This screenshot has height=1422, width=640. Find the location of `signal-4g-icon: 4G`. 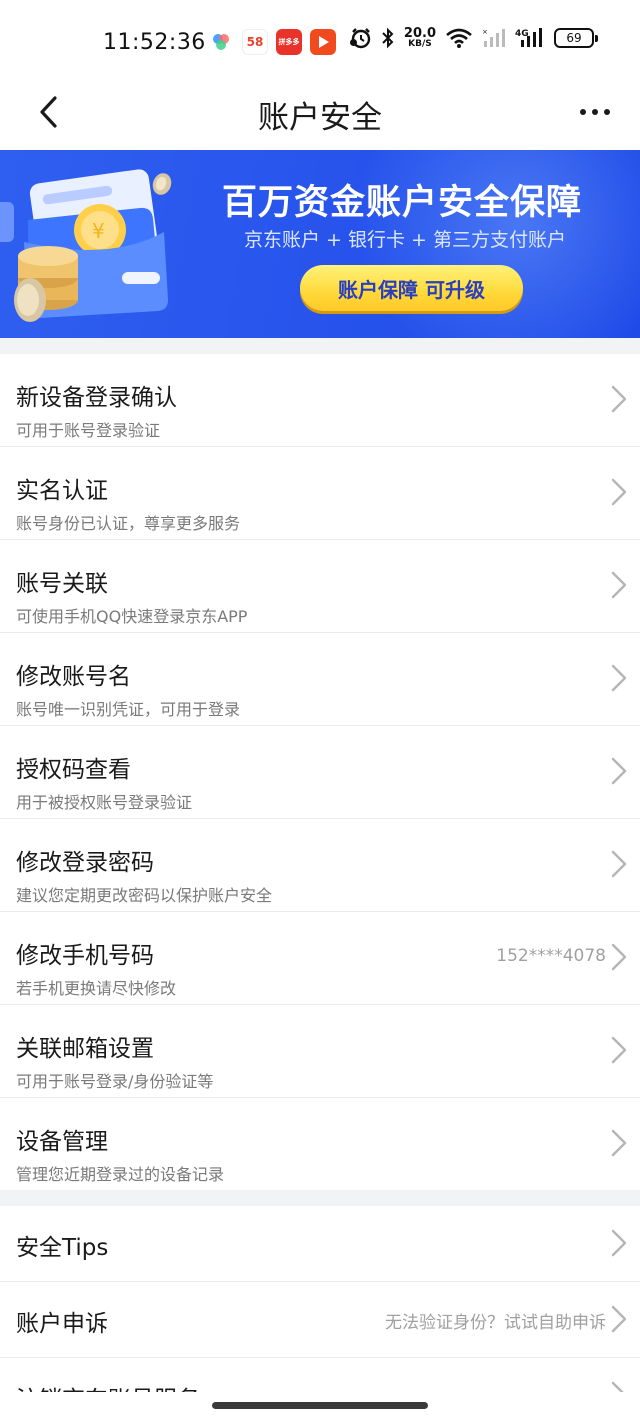

signal-4g-icon: 4G is located at coordinates (528, 37).